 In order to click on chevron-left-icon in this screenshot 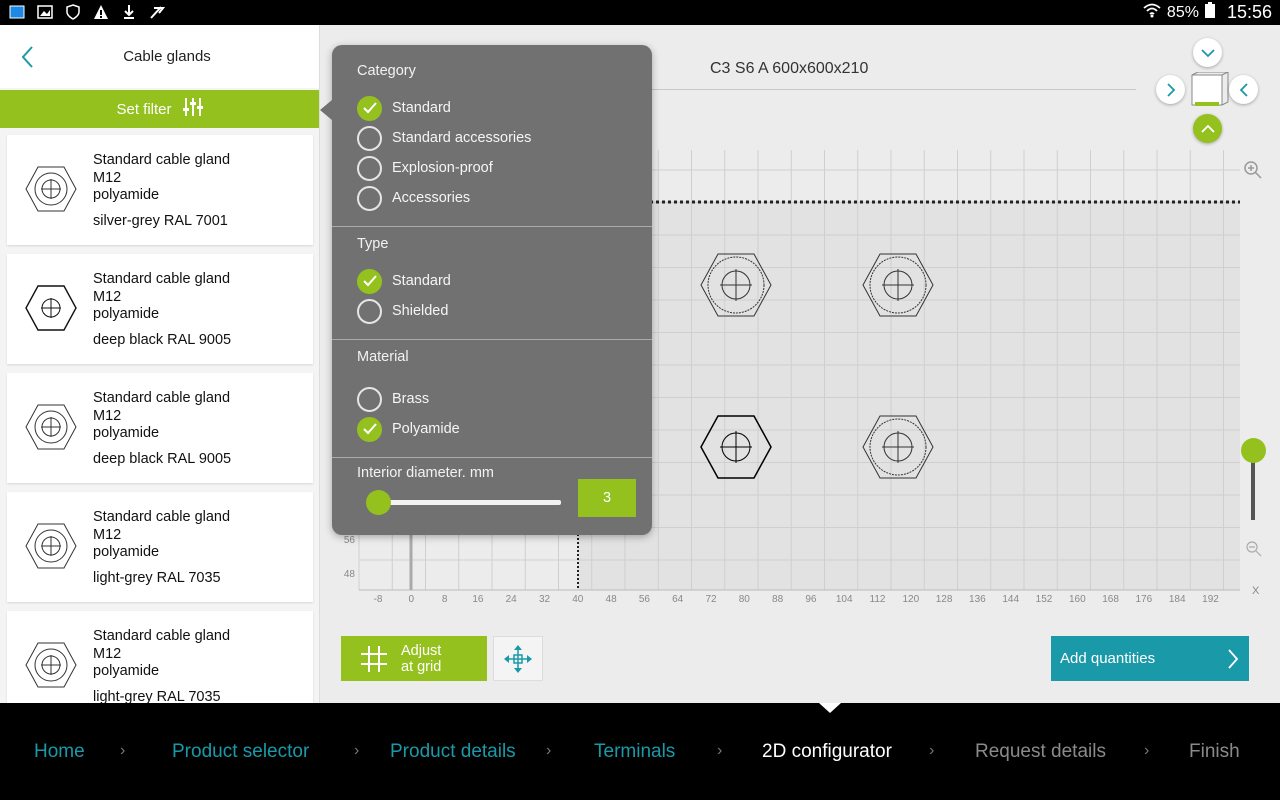, I will do `click(1243, 89)`.